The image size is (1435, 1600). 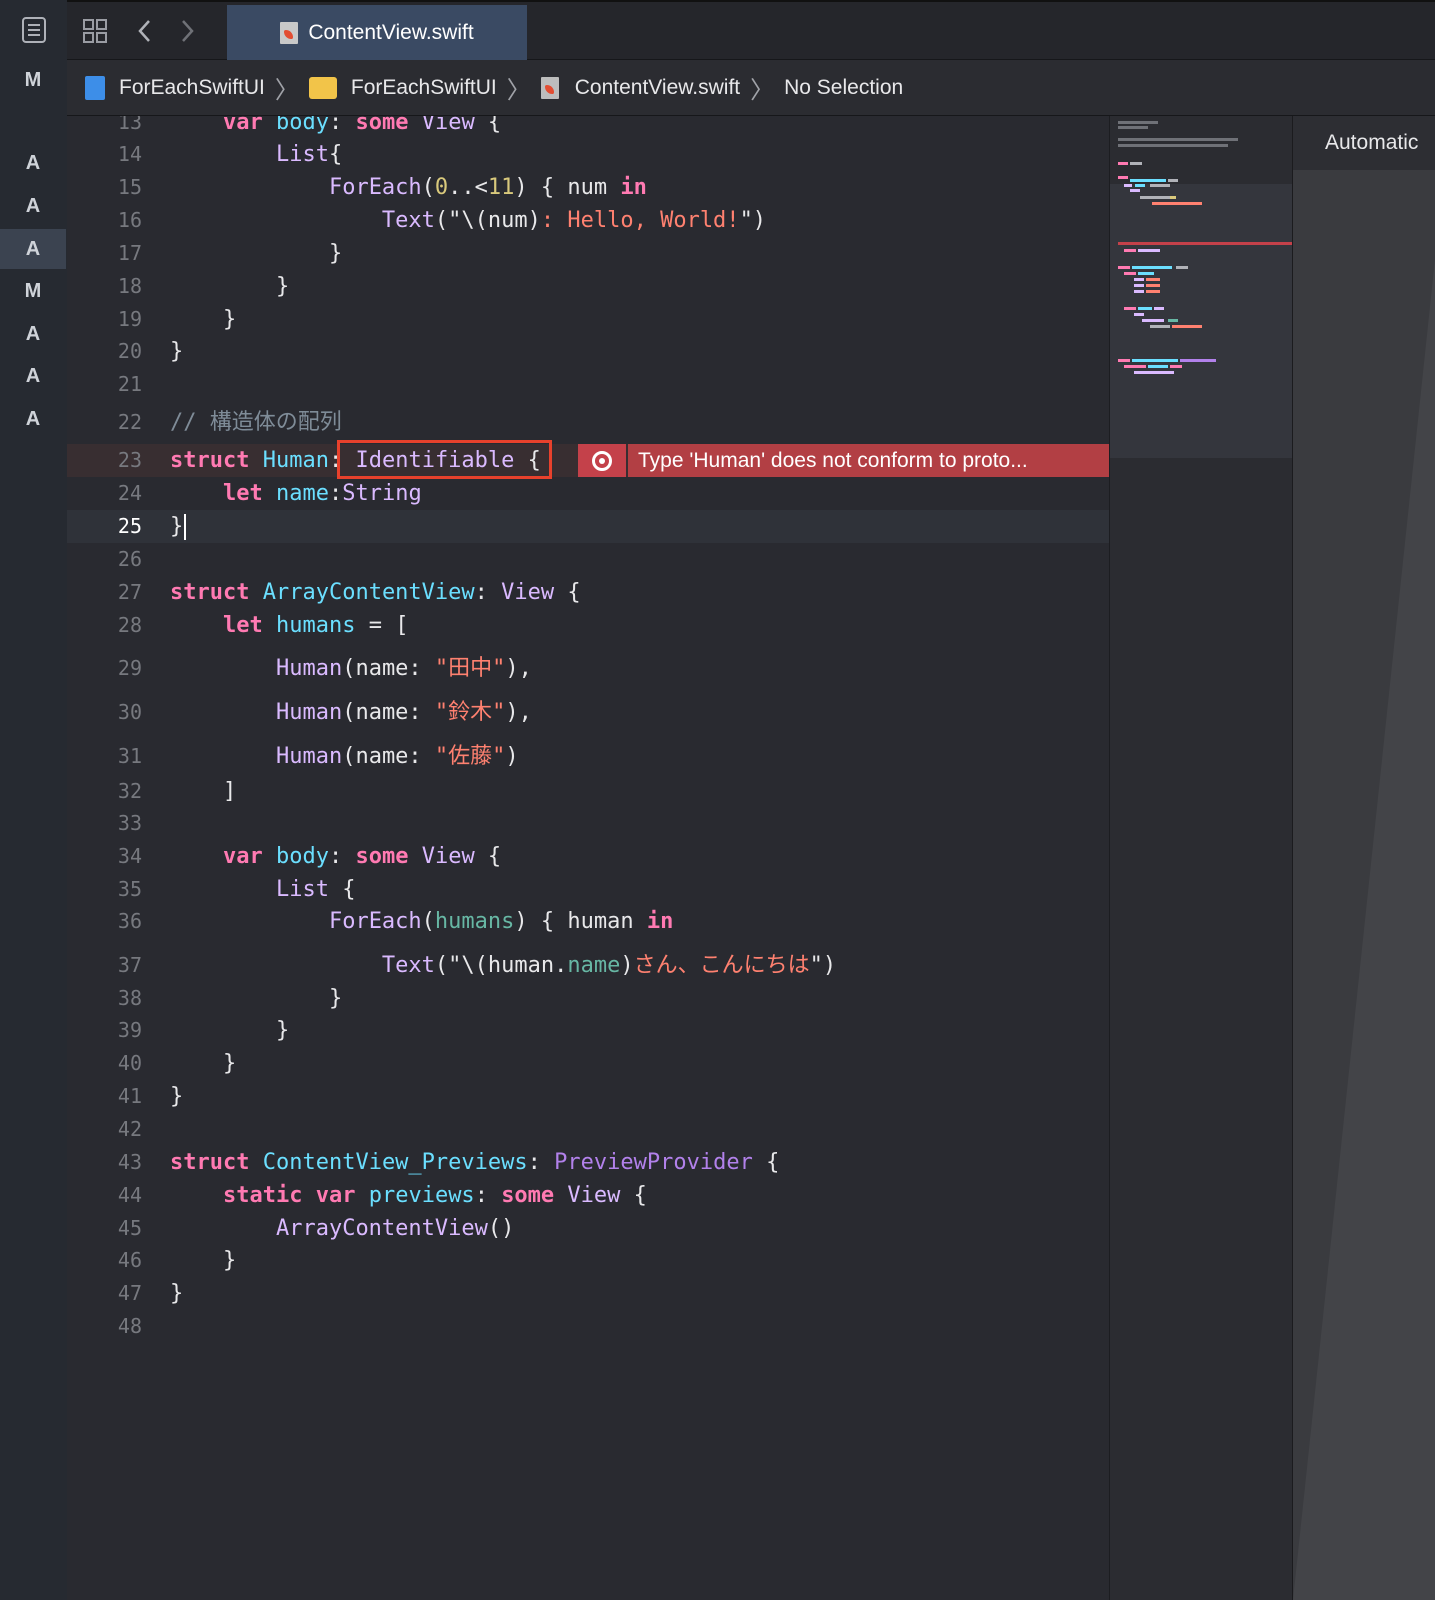 I want to click on code-line: 20}, so click(x=588, y=351).